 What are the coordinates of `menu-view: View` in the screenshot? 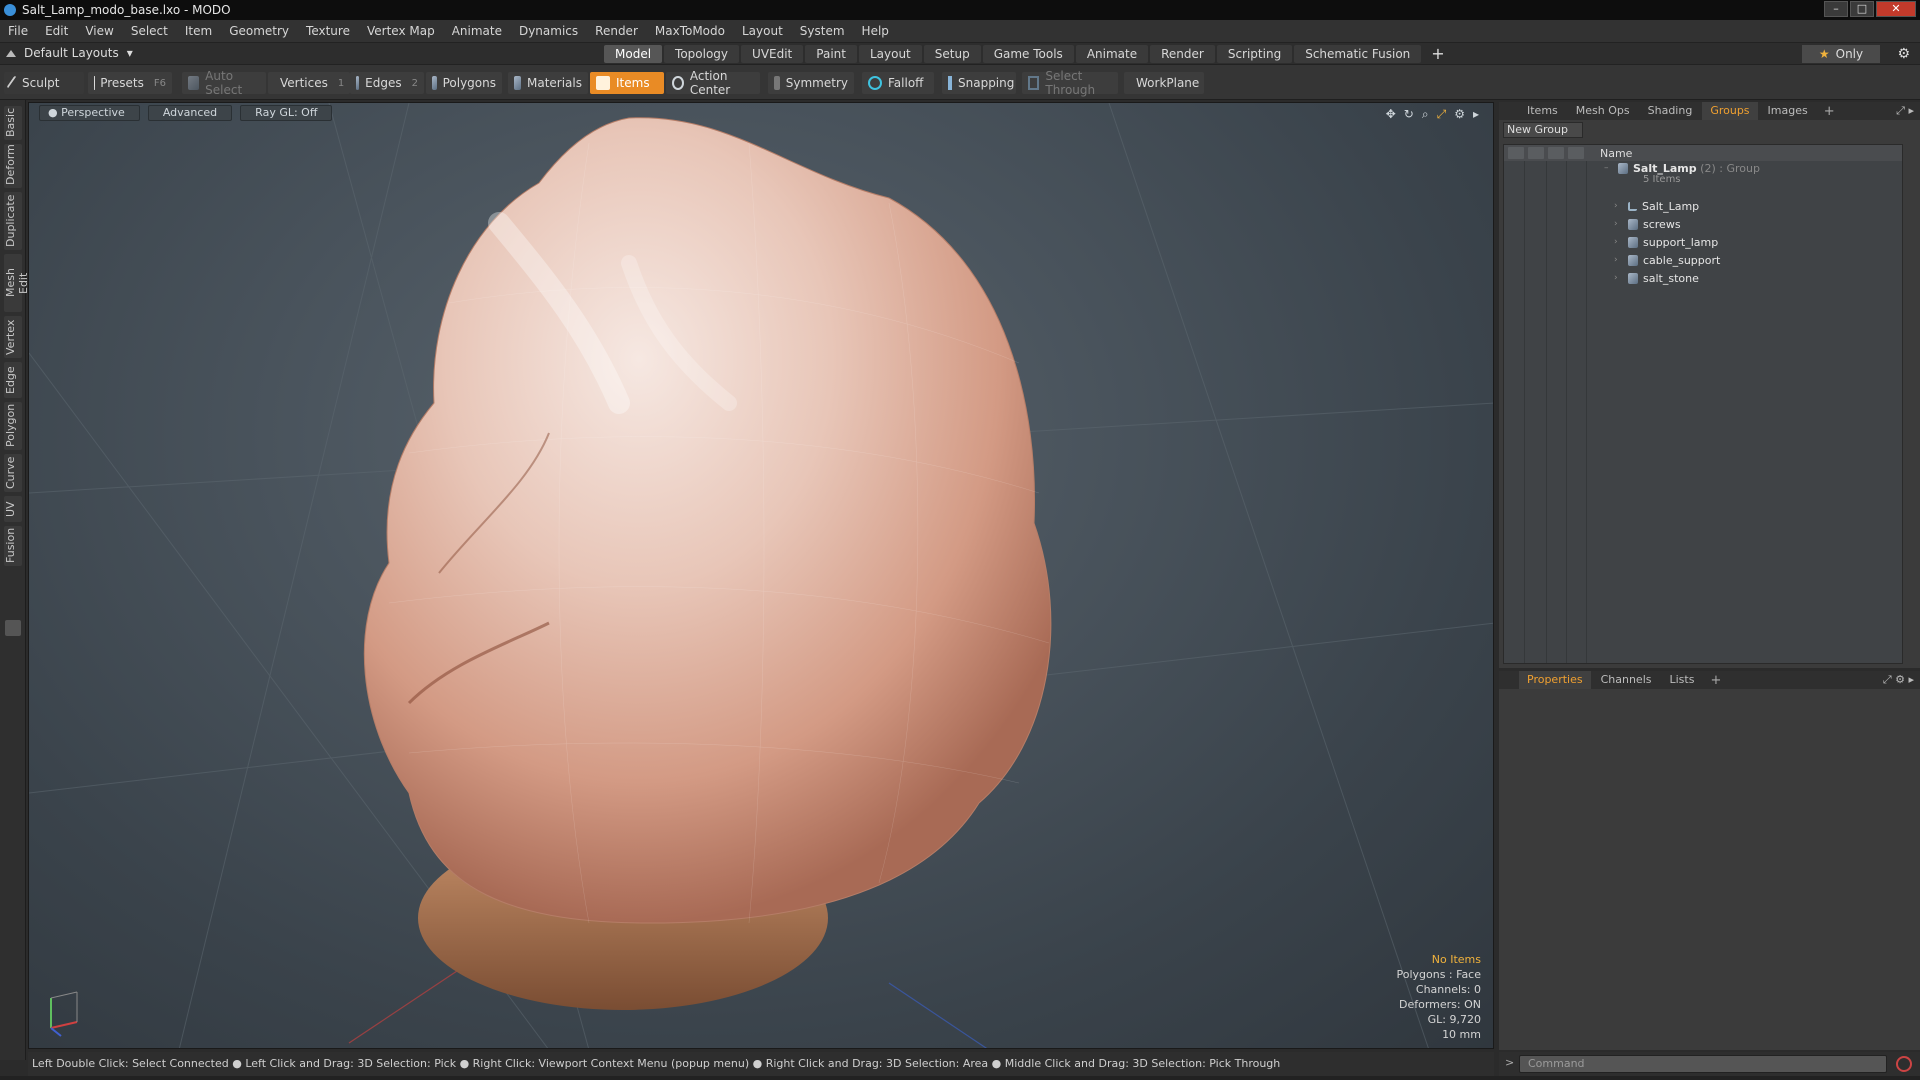 It's located at (99, 31).